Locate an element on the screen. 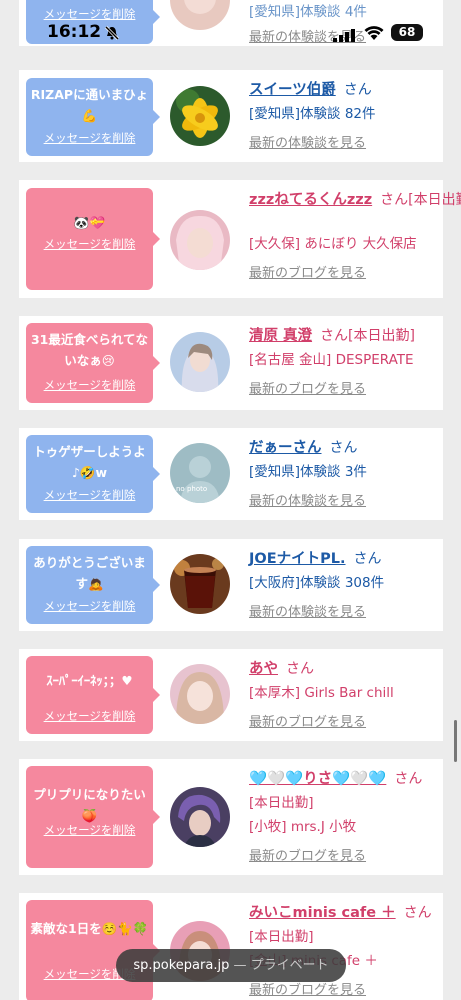 The image size is (461, 1000). user-name-link: あや is located at coordinates (263, 669).